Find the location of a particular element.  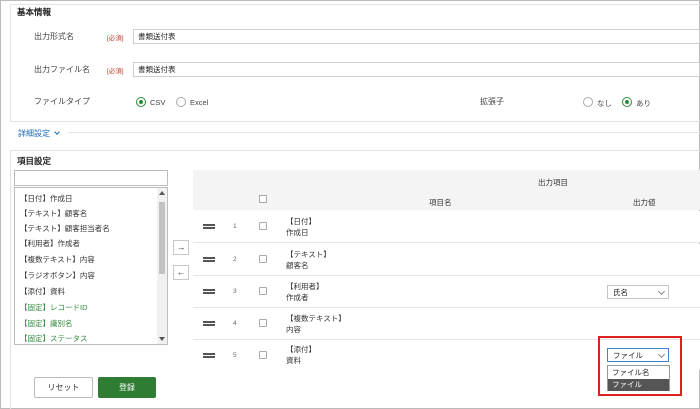

arrow-left-icon: ← is located at coordinates (181, 272).